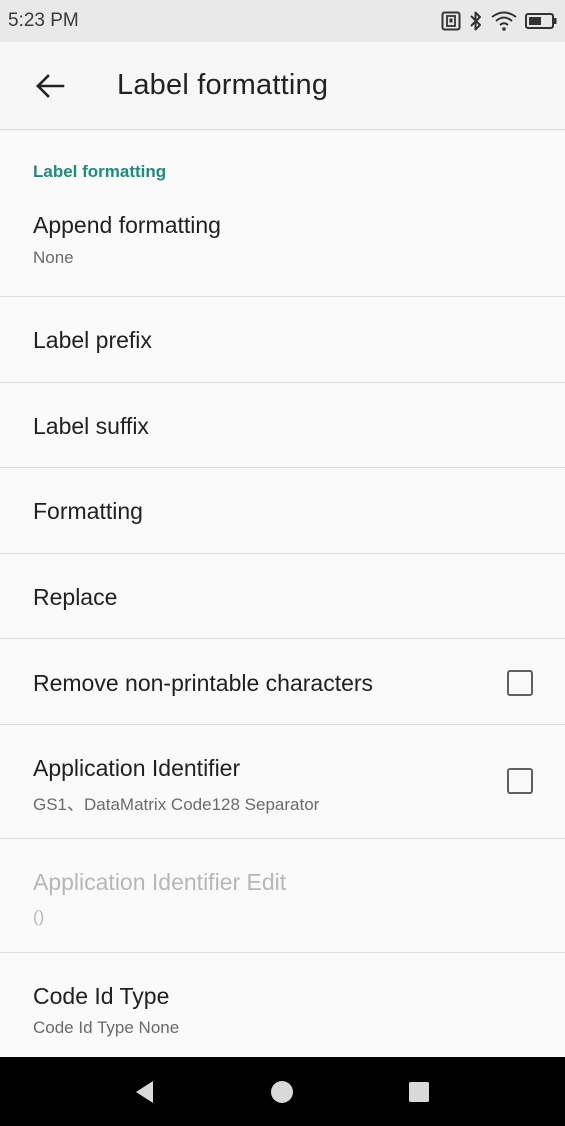 The image size is (565, 1126). Describe the element at coordinates (282, 21) in the screenshot. I see `status-bar: 5:23 PM` at that location.